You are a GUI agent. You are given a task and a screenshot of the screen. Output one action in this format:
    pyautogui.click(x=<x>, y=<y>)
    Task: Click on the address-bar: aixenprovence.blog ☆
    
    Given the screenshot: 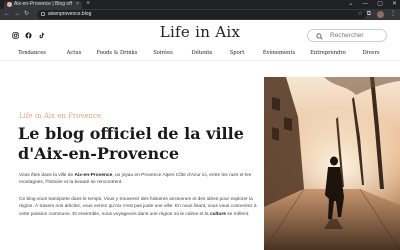 What is the action you would take?
    pyautogui.click(x=202, y=14)
    